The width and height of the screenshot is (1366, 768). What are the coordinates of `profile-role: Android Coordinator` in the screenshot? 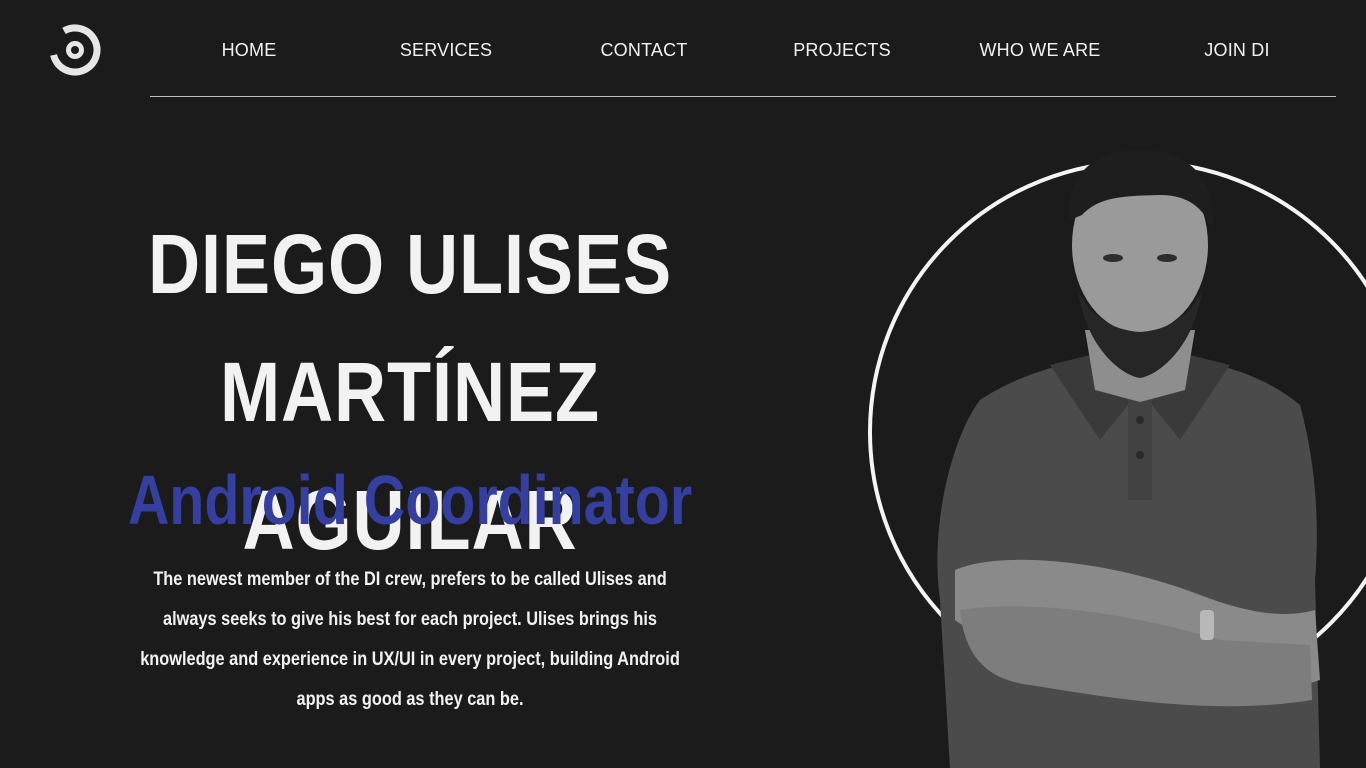 It's located at (410, 500).